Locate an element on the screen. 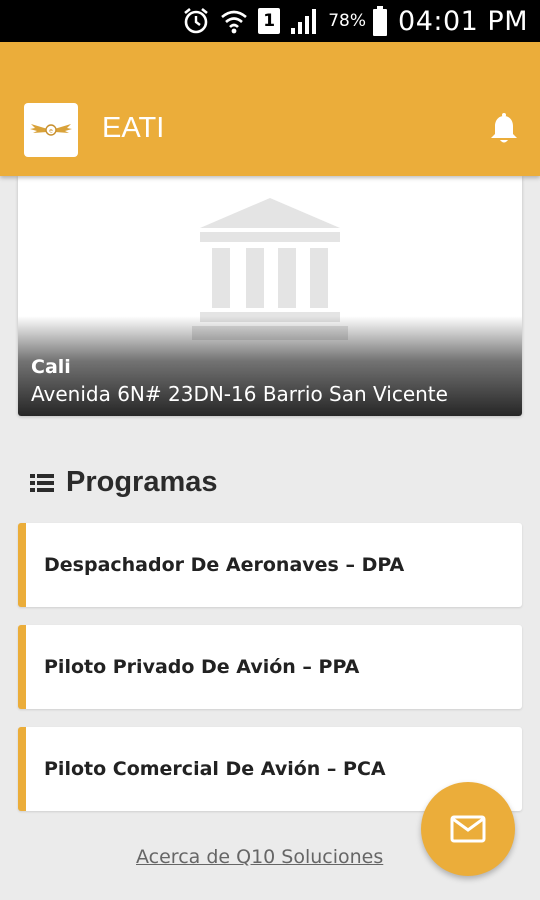  mail-icon is located at coordinates (468, 829).